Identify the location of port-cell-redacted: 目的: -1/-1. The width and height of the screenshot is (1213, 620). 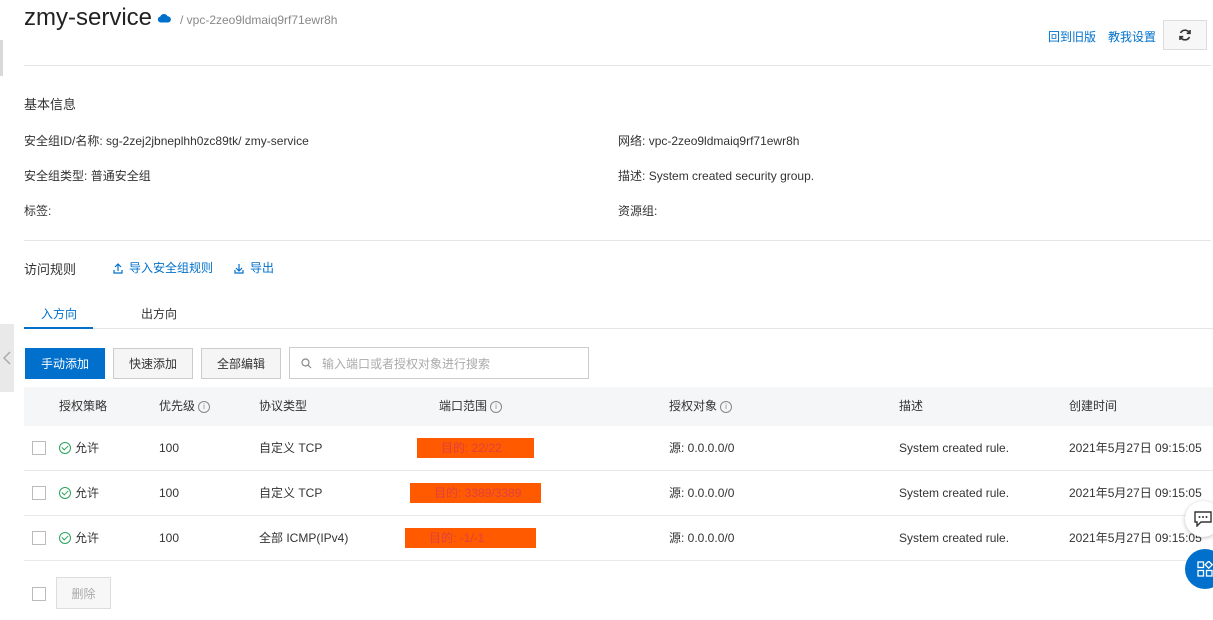
(470, 538).